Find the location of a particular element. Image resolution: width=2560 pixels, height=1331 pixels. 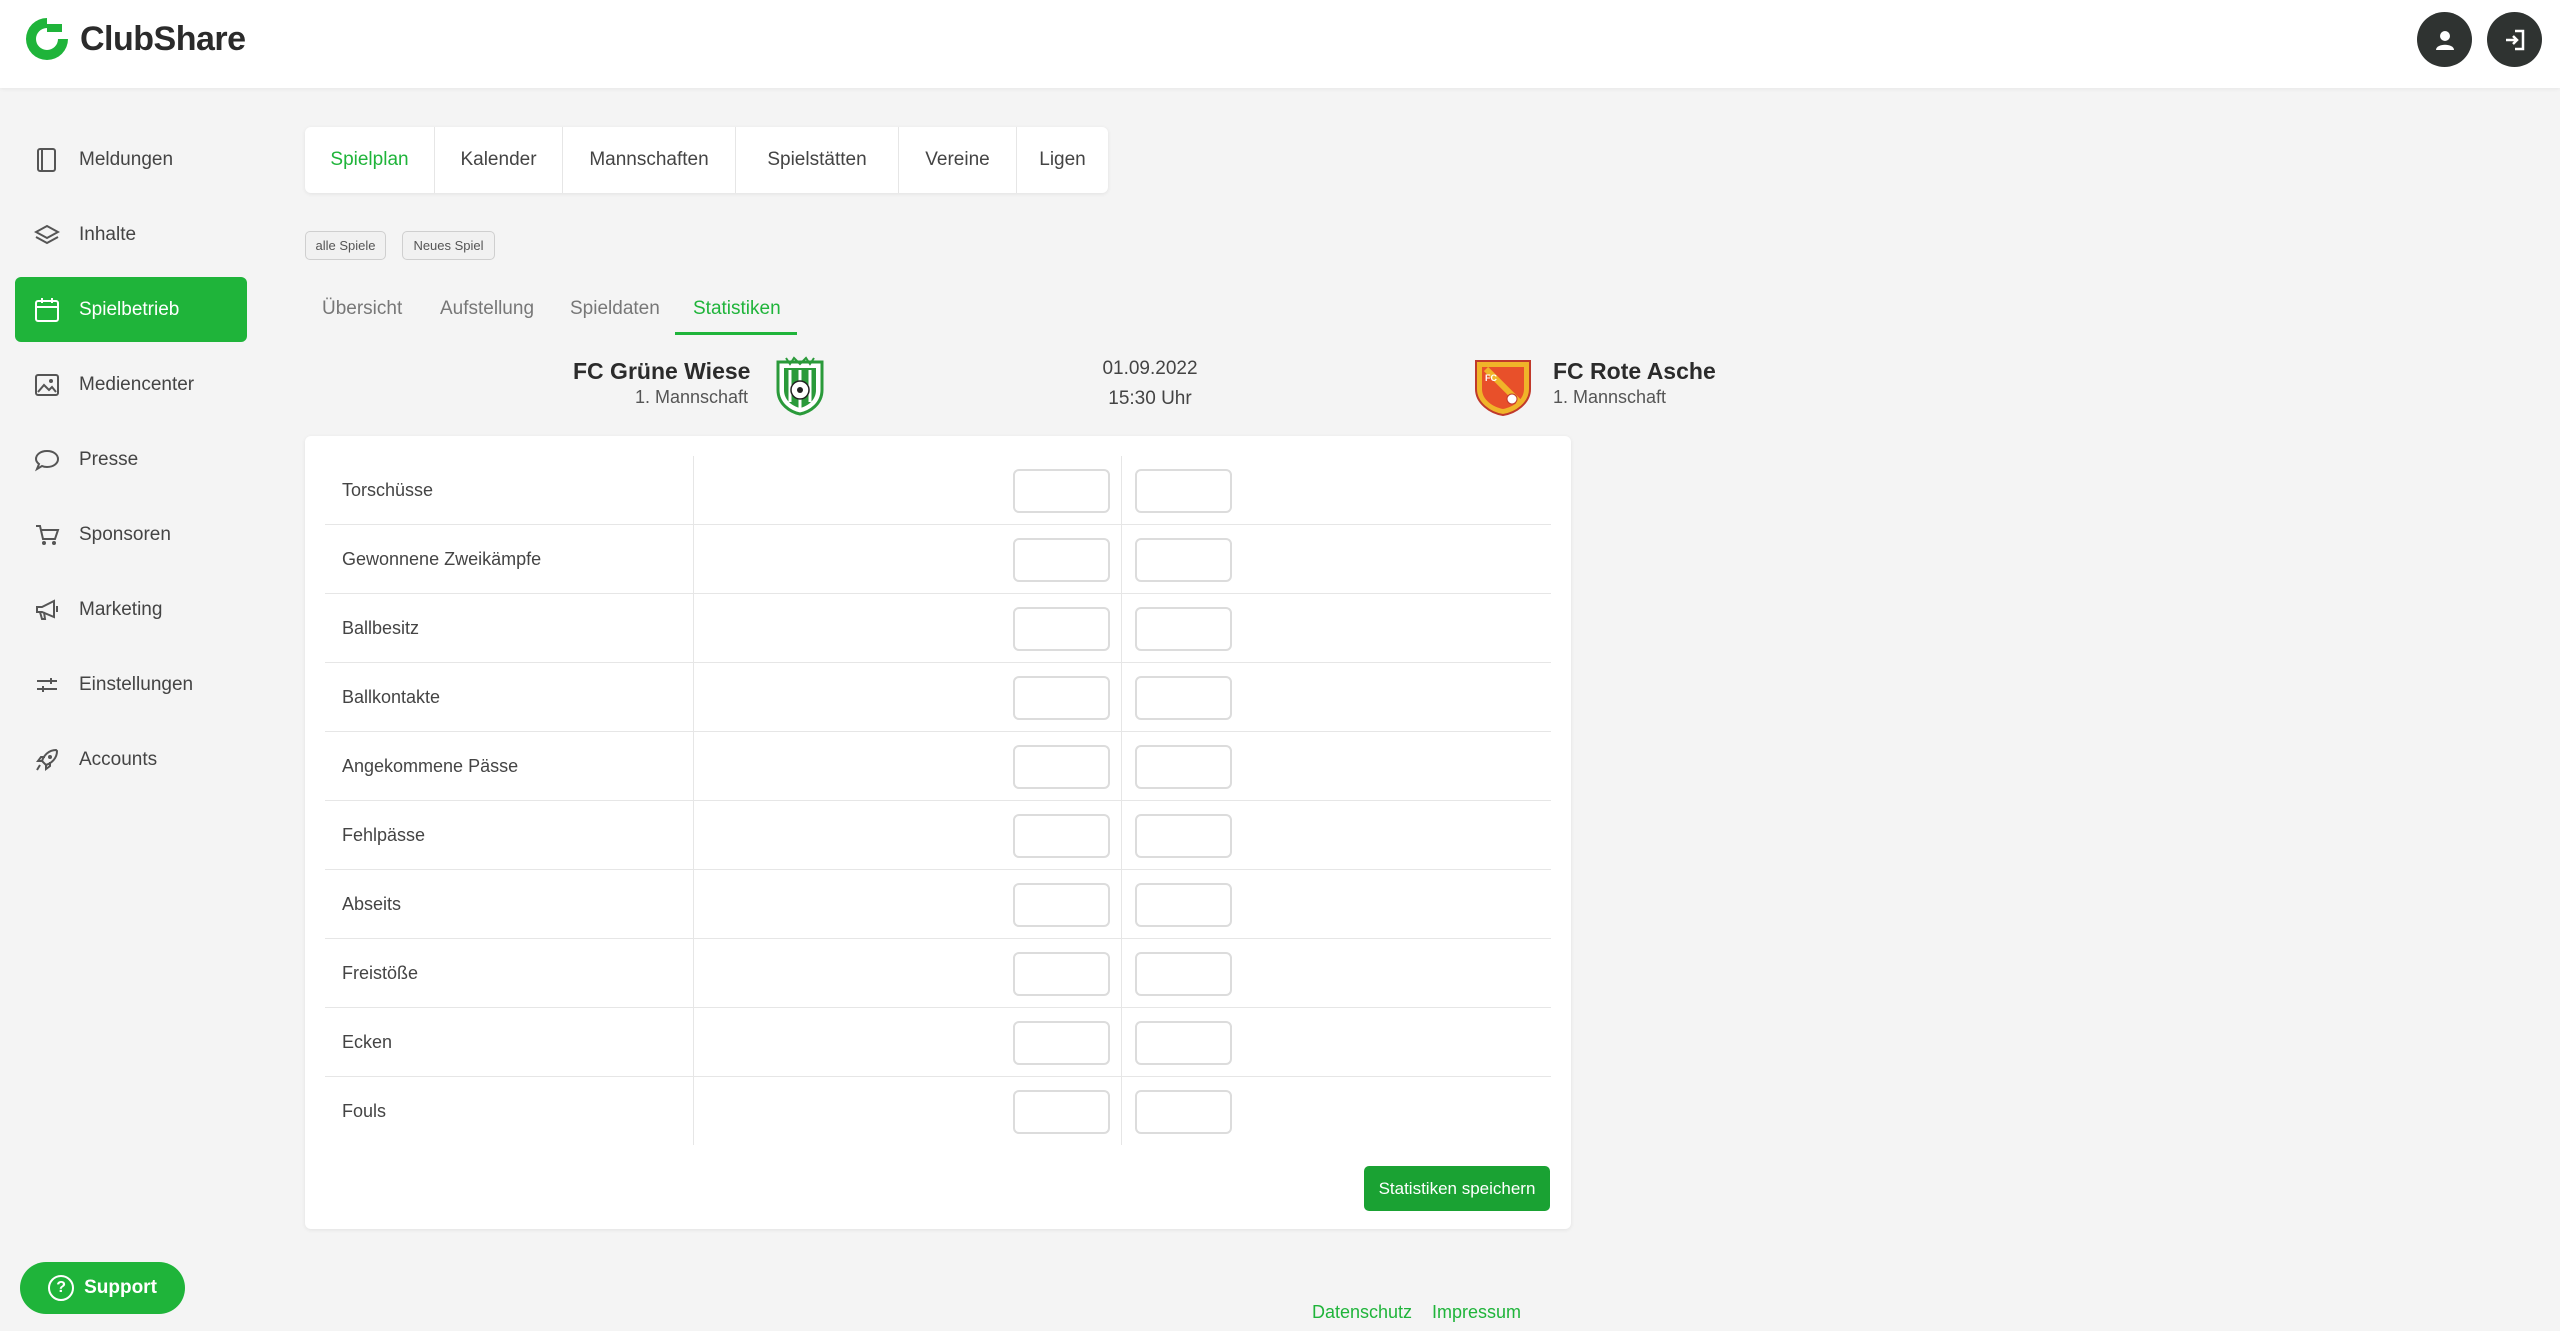

sidebar-item-einstellungen: Einstellungen is located at coordinates (131, 684).